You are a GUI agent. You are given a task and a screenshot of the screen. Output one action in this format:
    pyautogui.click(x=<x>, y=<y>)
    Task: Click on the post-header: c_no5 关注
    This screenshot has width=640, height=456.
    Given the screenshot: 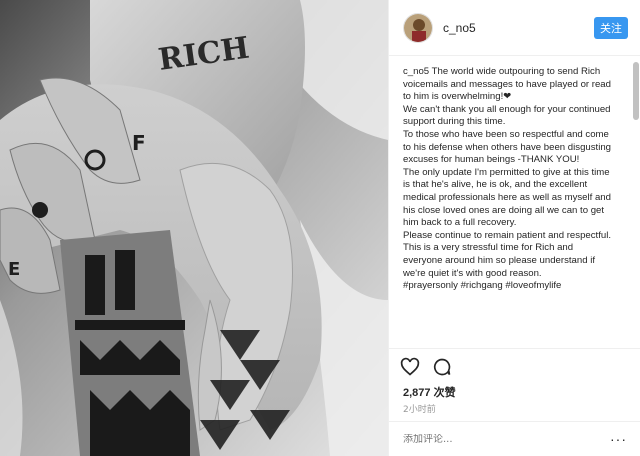 What is the action you would take?
    pyautogui.click(x=514, y=28)
    